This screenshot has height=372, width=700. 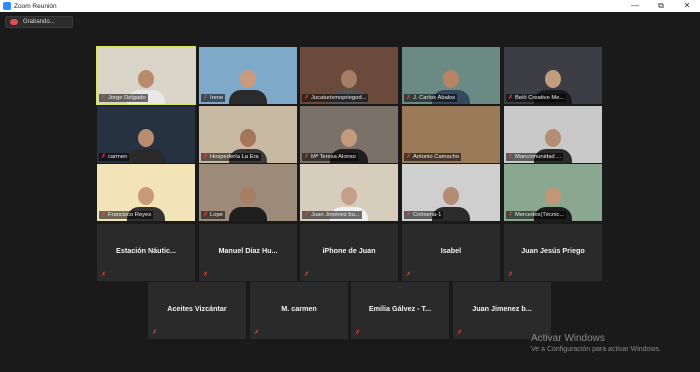 What do you see at coordinates (130, 215) in the screenshot?
I see `participant-name: Francisco Reyes` at bounding box center [130, 215].